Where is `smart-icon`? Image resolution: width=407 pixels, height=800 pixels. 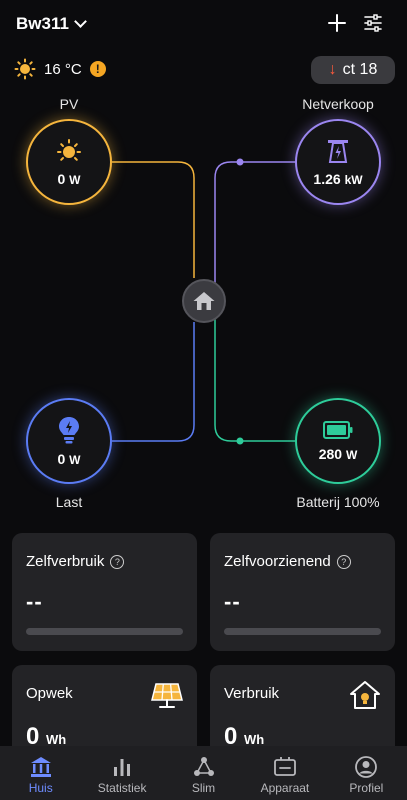
smart-icon is located at coordinates (203, 766).